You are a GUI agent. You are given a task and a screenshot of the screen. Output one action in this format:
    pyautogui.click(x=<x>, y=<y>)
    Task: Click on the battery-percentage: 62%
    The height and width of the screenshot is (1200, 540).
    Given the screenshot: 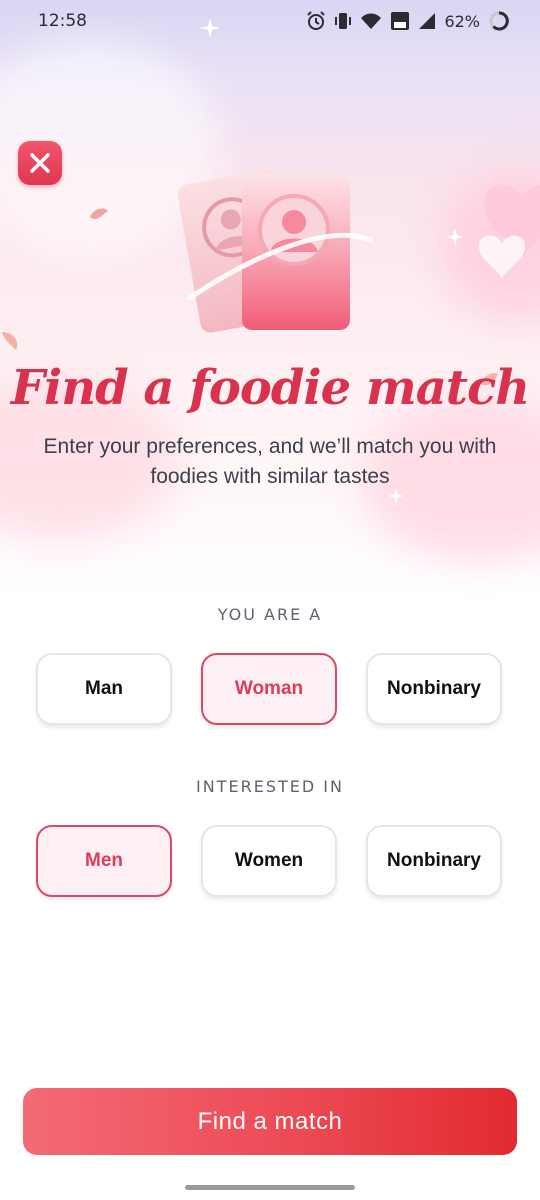 What is the action you would take?
    pyautogui.click(x=462, y=21)
    